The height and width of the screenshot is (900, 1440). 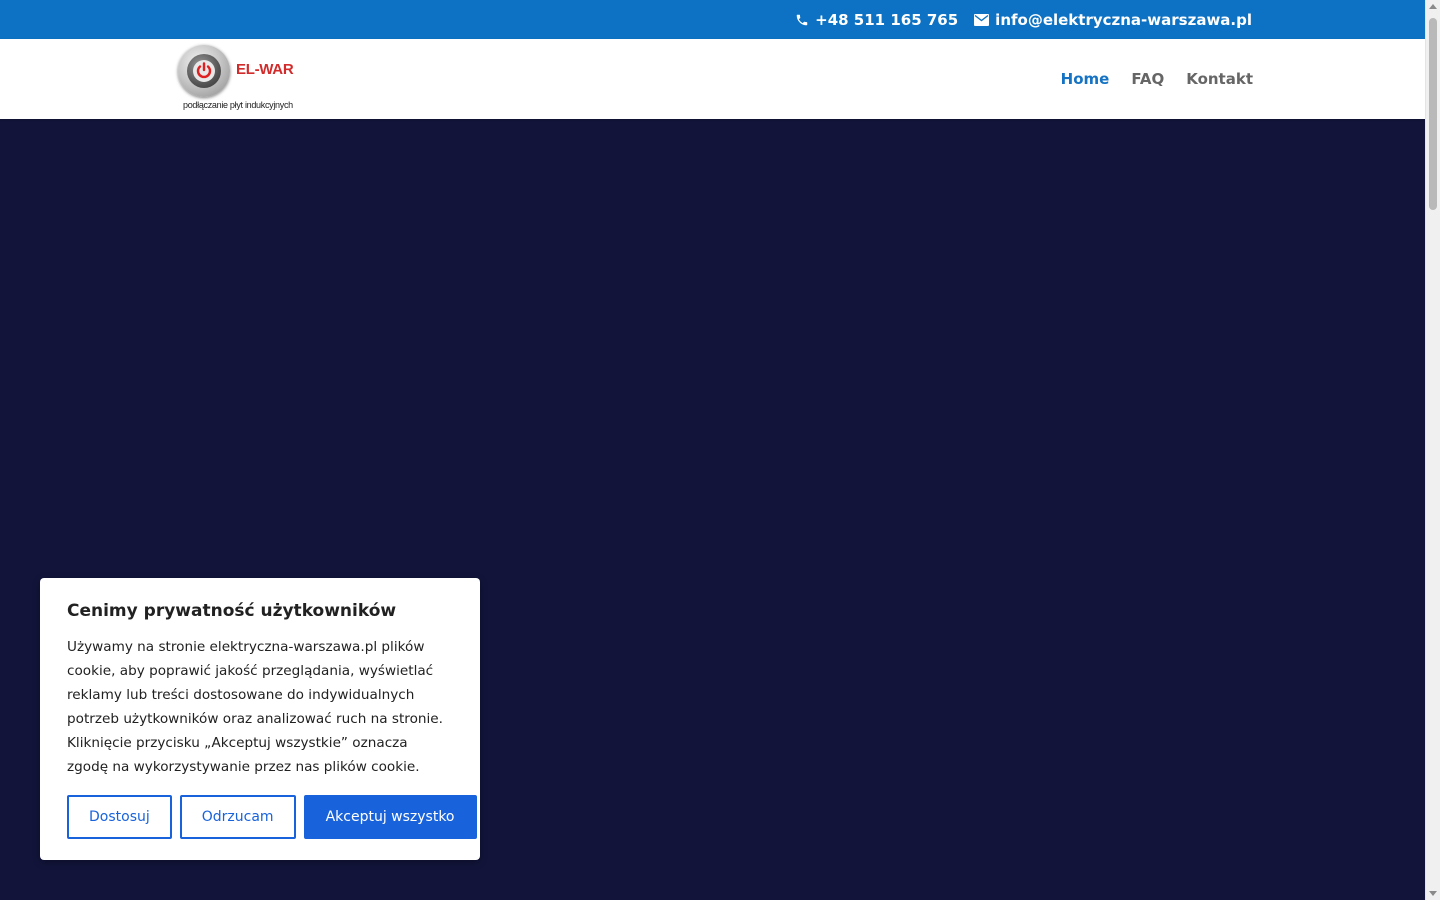 I want to click on envelope-icon, so click(x=982, y=19).